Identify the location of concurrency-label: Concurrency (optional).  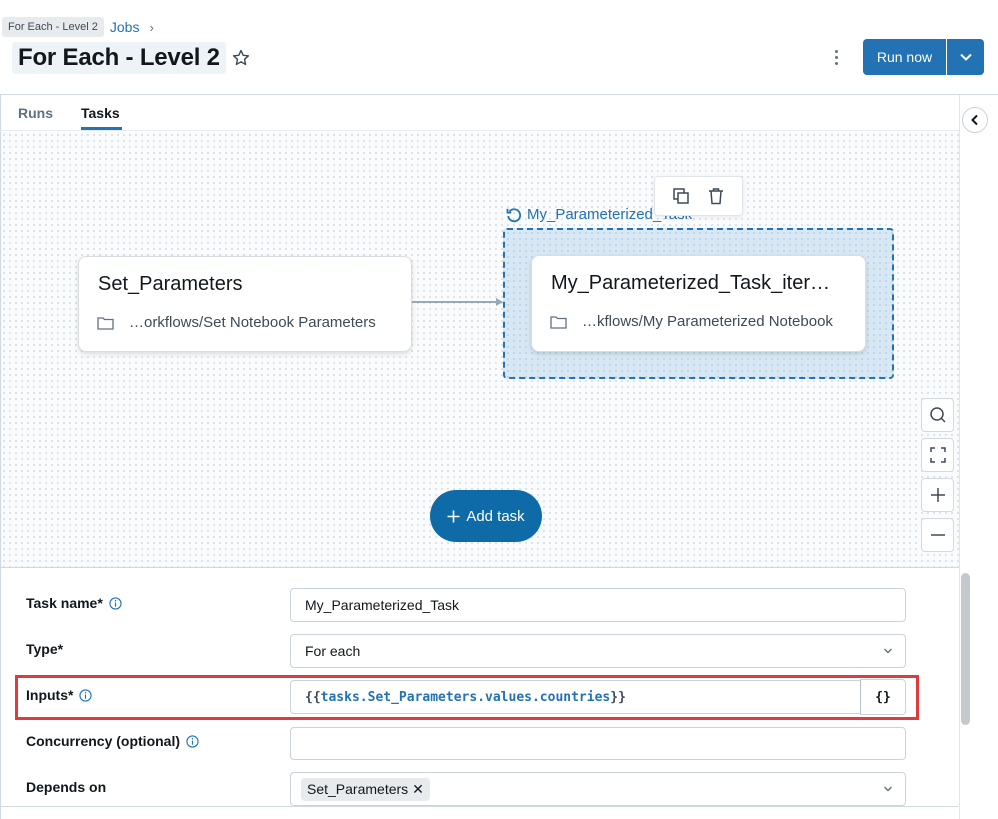
(112, 741).